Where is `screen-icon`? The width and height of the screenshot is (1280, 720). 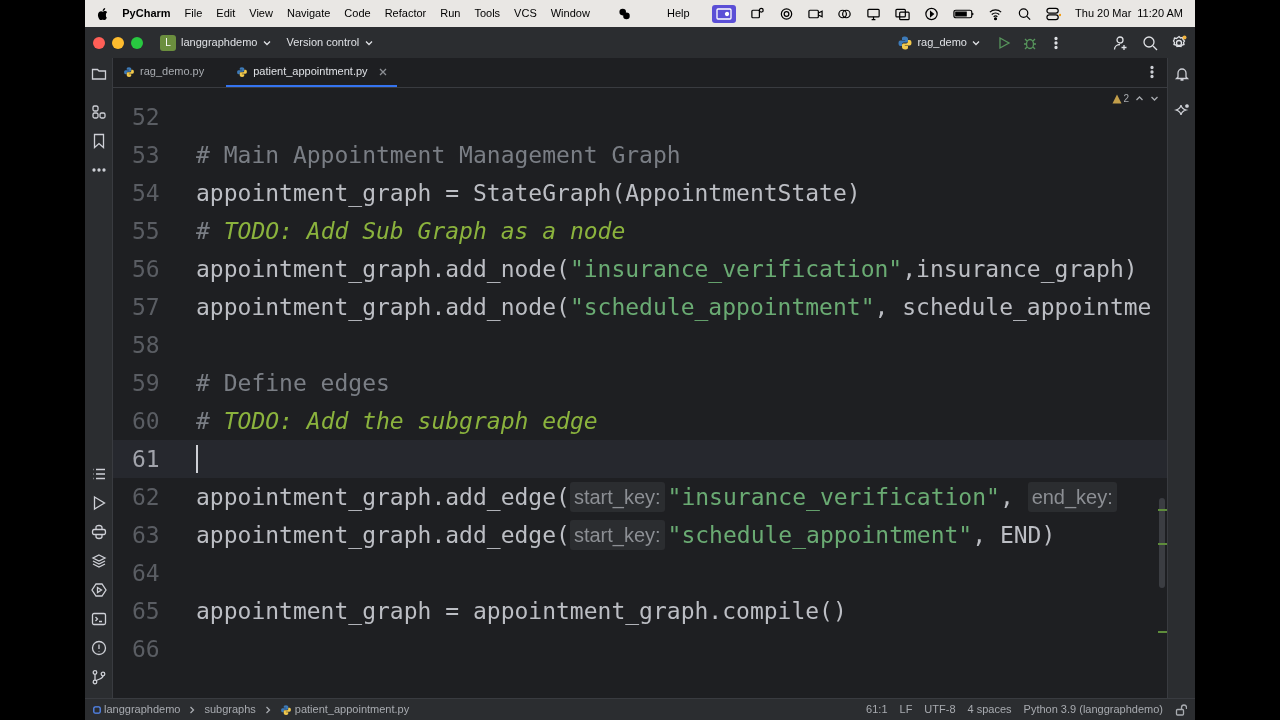 screen-icon is located at coordinates (723, 13).